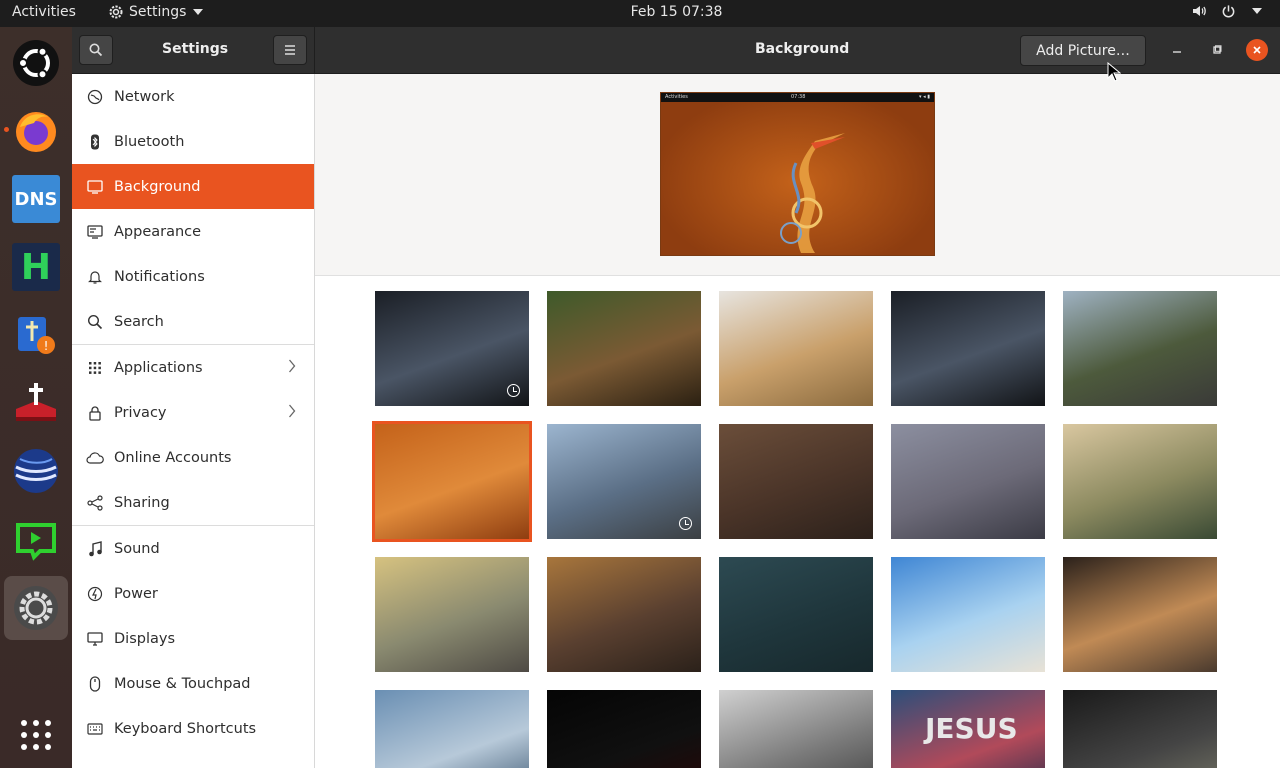  I want to click on apps-grid-icon, so click(95, 367).